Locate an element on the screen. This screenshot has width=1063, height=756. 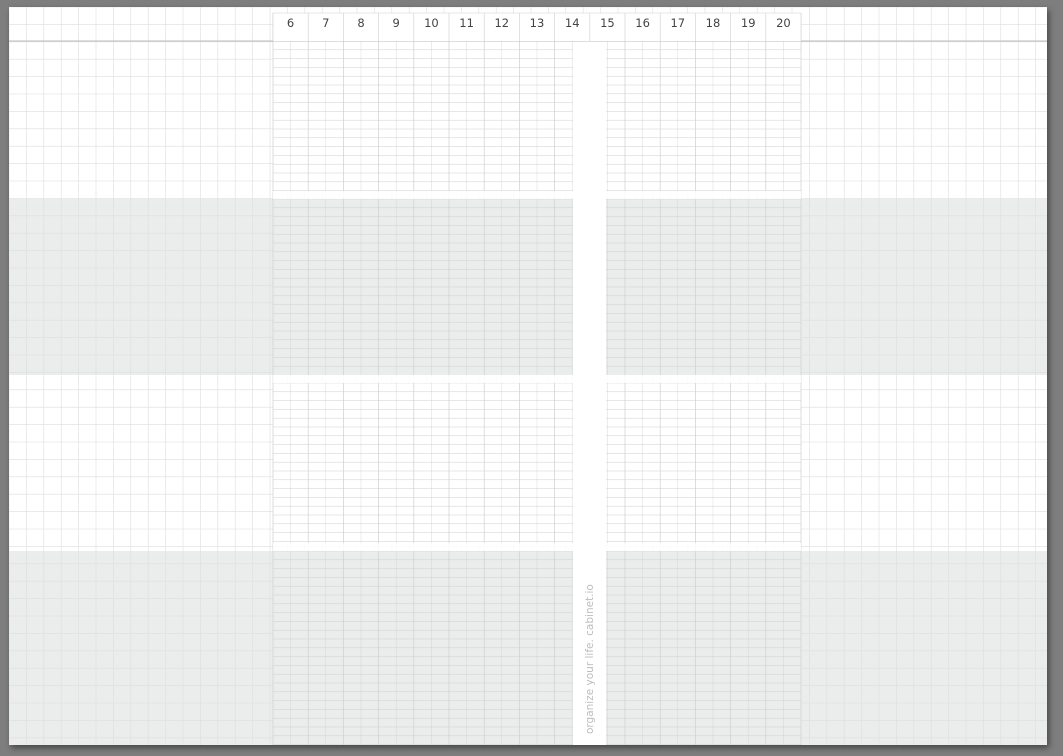
hour-label-6: 6 is located at coordinates (290, 23).